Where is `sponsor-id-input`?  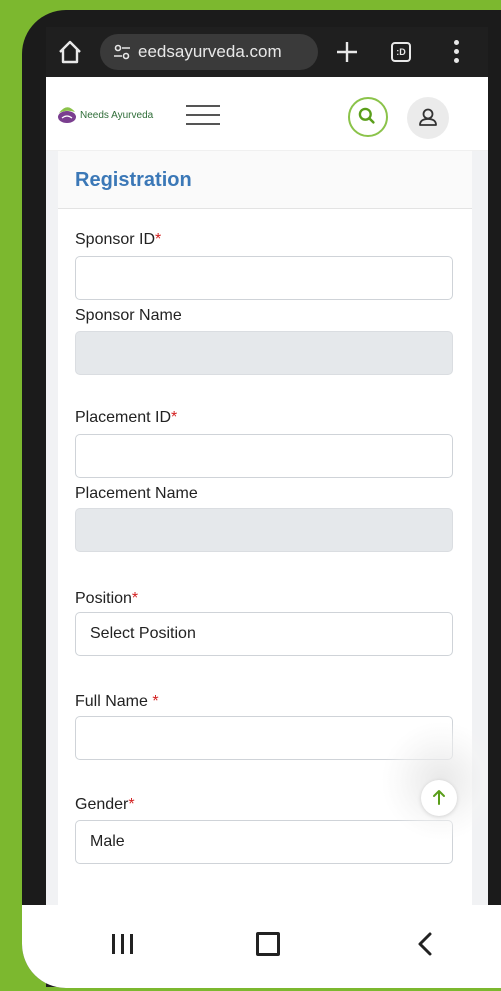
sponsor-id-input is located at coordinates (264, 278).